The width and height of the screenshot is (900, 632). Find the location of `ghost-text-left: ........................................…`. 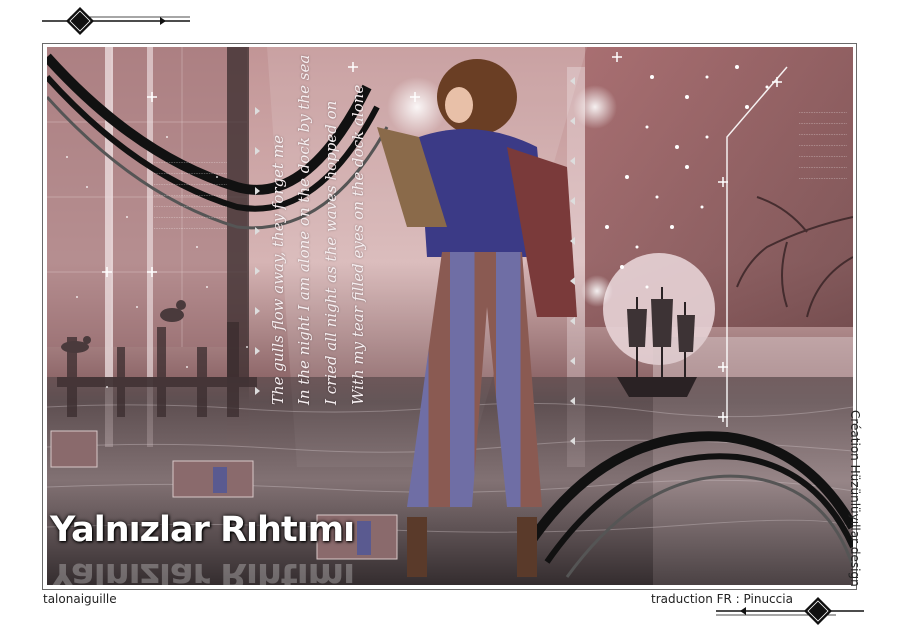

ghost-text-left: ........................................… is located at coordinates (190, 195).